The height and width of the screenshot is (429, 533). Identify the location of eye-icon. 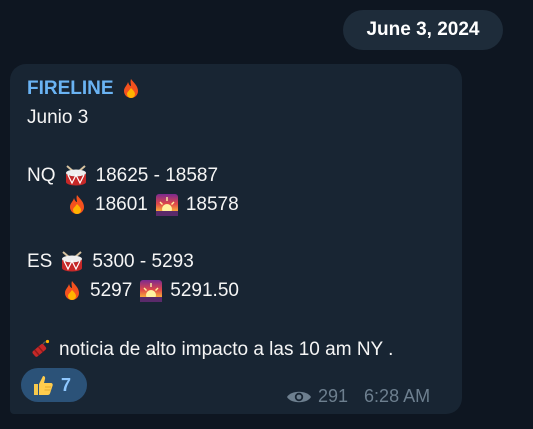
(299, 396).